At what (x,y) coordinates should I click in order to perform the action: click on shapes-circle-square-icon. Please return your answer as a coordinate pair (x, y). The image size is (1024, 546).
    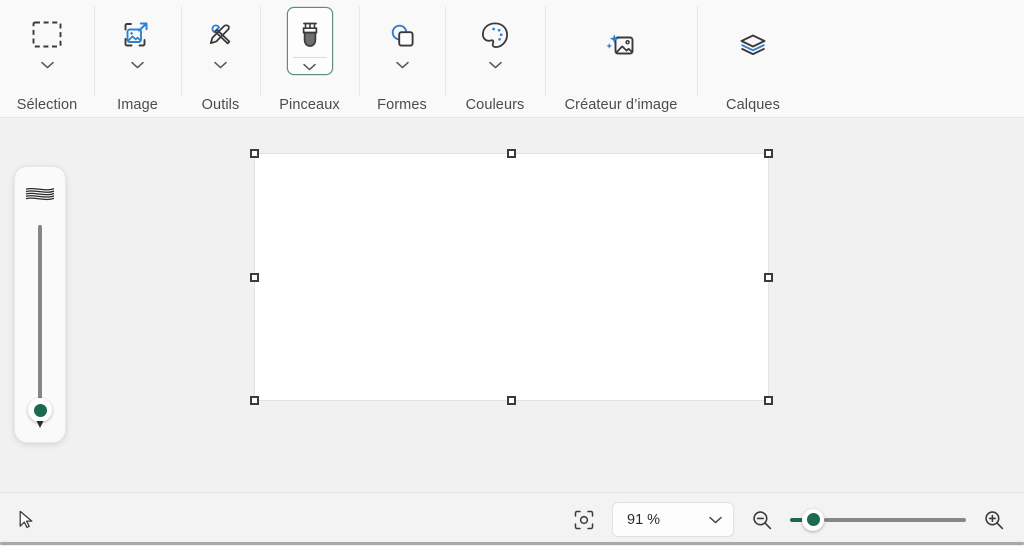
    Looking at the image, I should click on (402, 35).